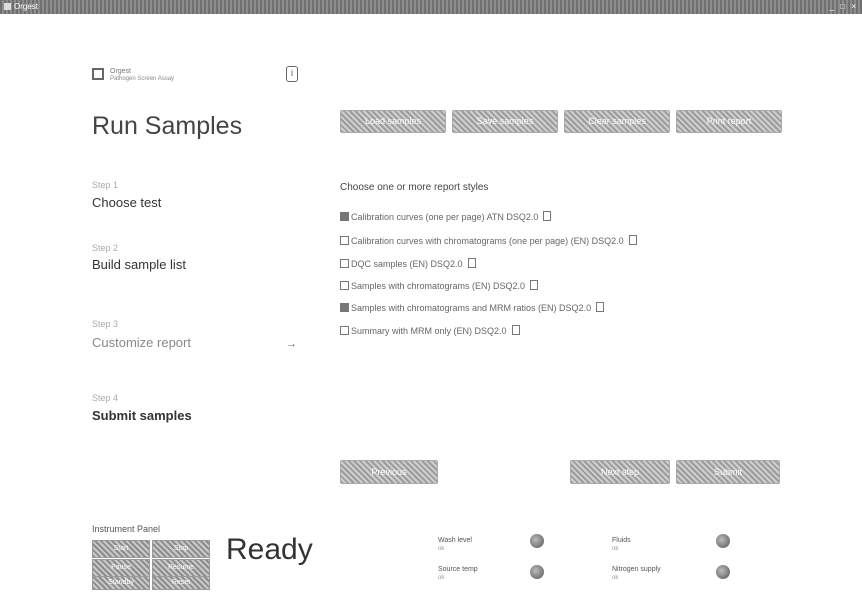 The width and height of the screenshot is (862, 592). What do you see at coordinates (181, 568) in the screenshot?
I see `instrument-resume-button: Resume` at bounding box center [181, 568].